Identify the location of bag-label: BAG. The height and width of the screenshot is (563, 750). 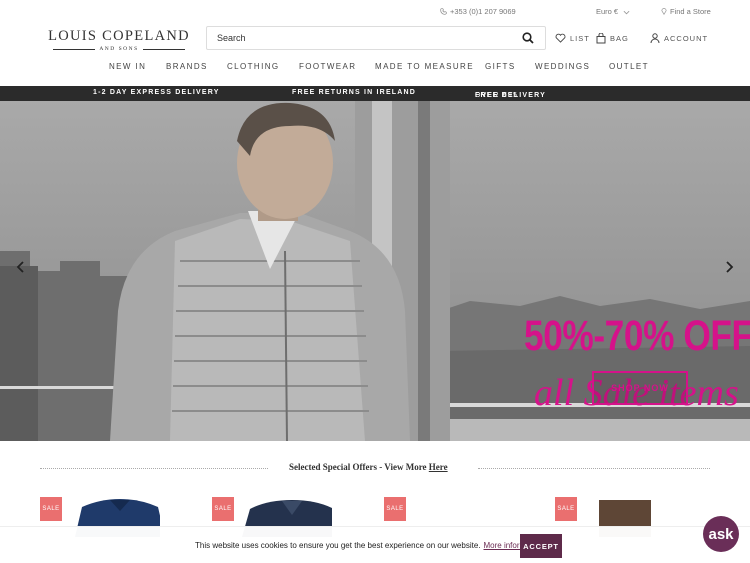
(619, 38).